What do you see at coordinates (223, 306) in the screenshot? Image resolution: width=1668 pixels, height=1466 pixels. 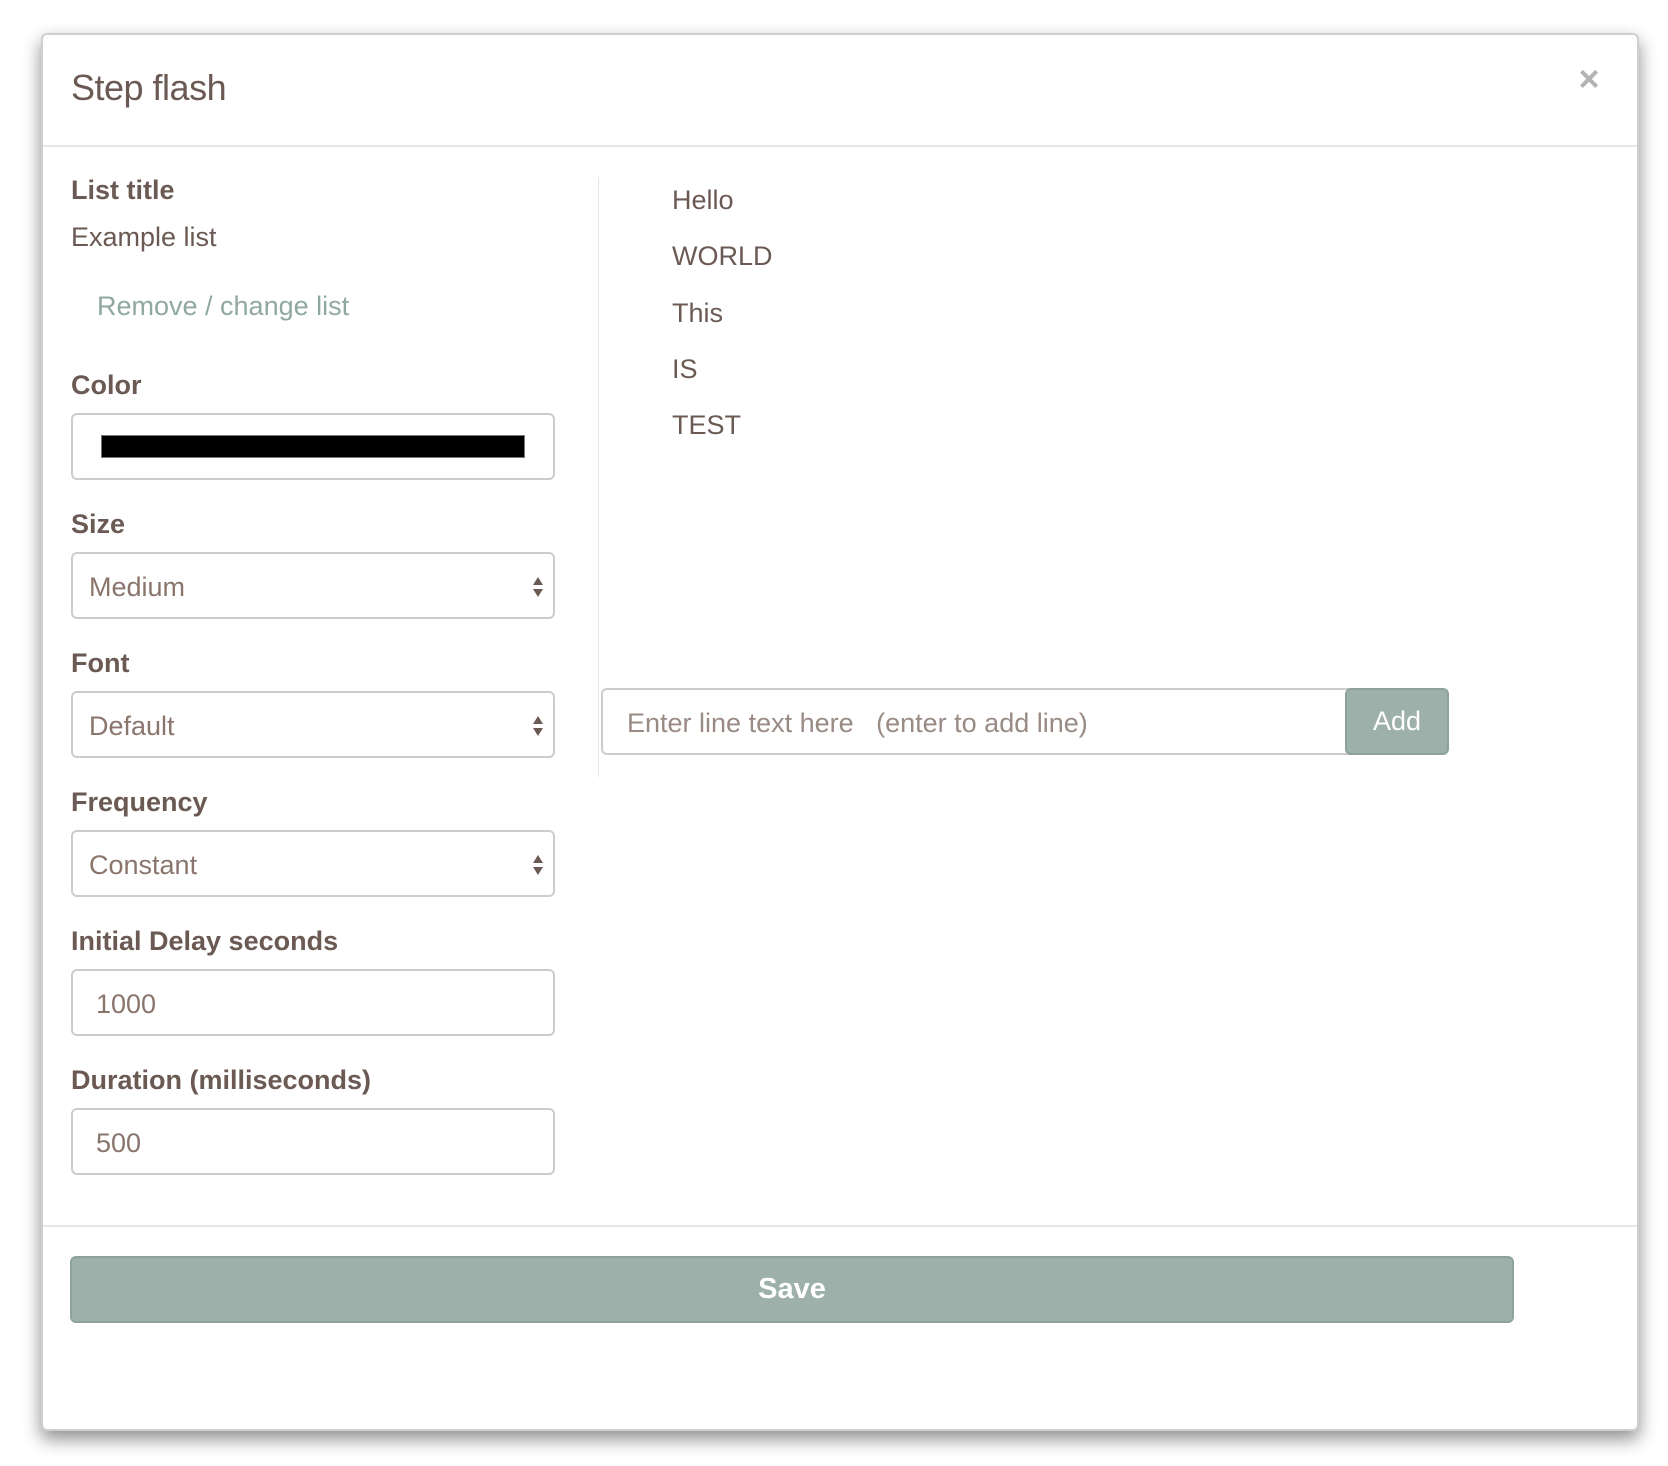 I see `remove-change-list-link: Remove / change list` at bounding box center [223, 306].